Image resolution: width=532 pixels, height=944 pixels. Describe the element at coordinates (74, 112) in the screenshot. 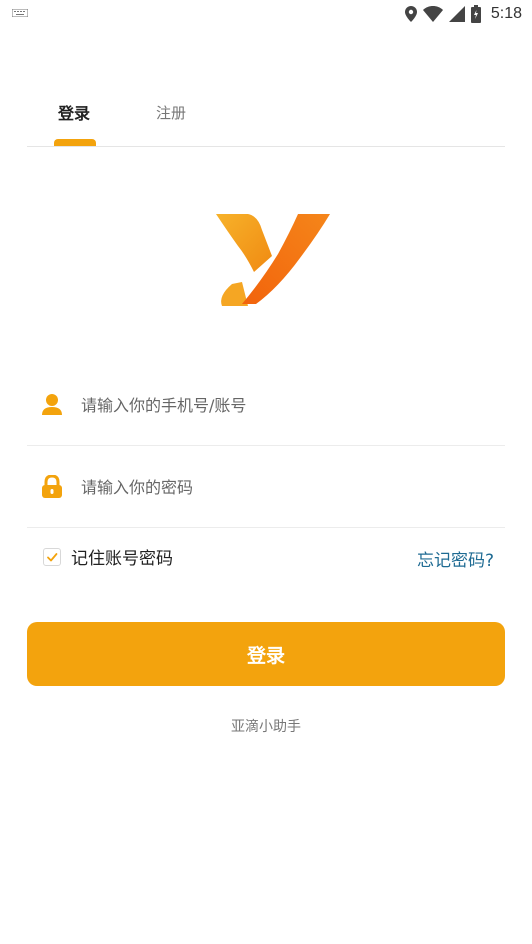

I see `tab-login: 登录` at that location.